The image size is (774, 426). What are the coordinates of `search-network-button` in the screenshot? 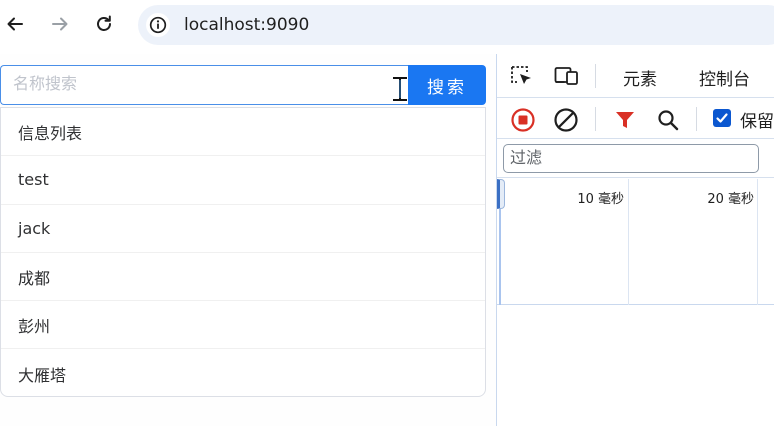 It's located at (668, 120).